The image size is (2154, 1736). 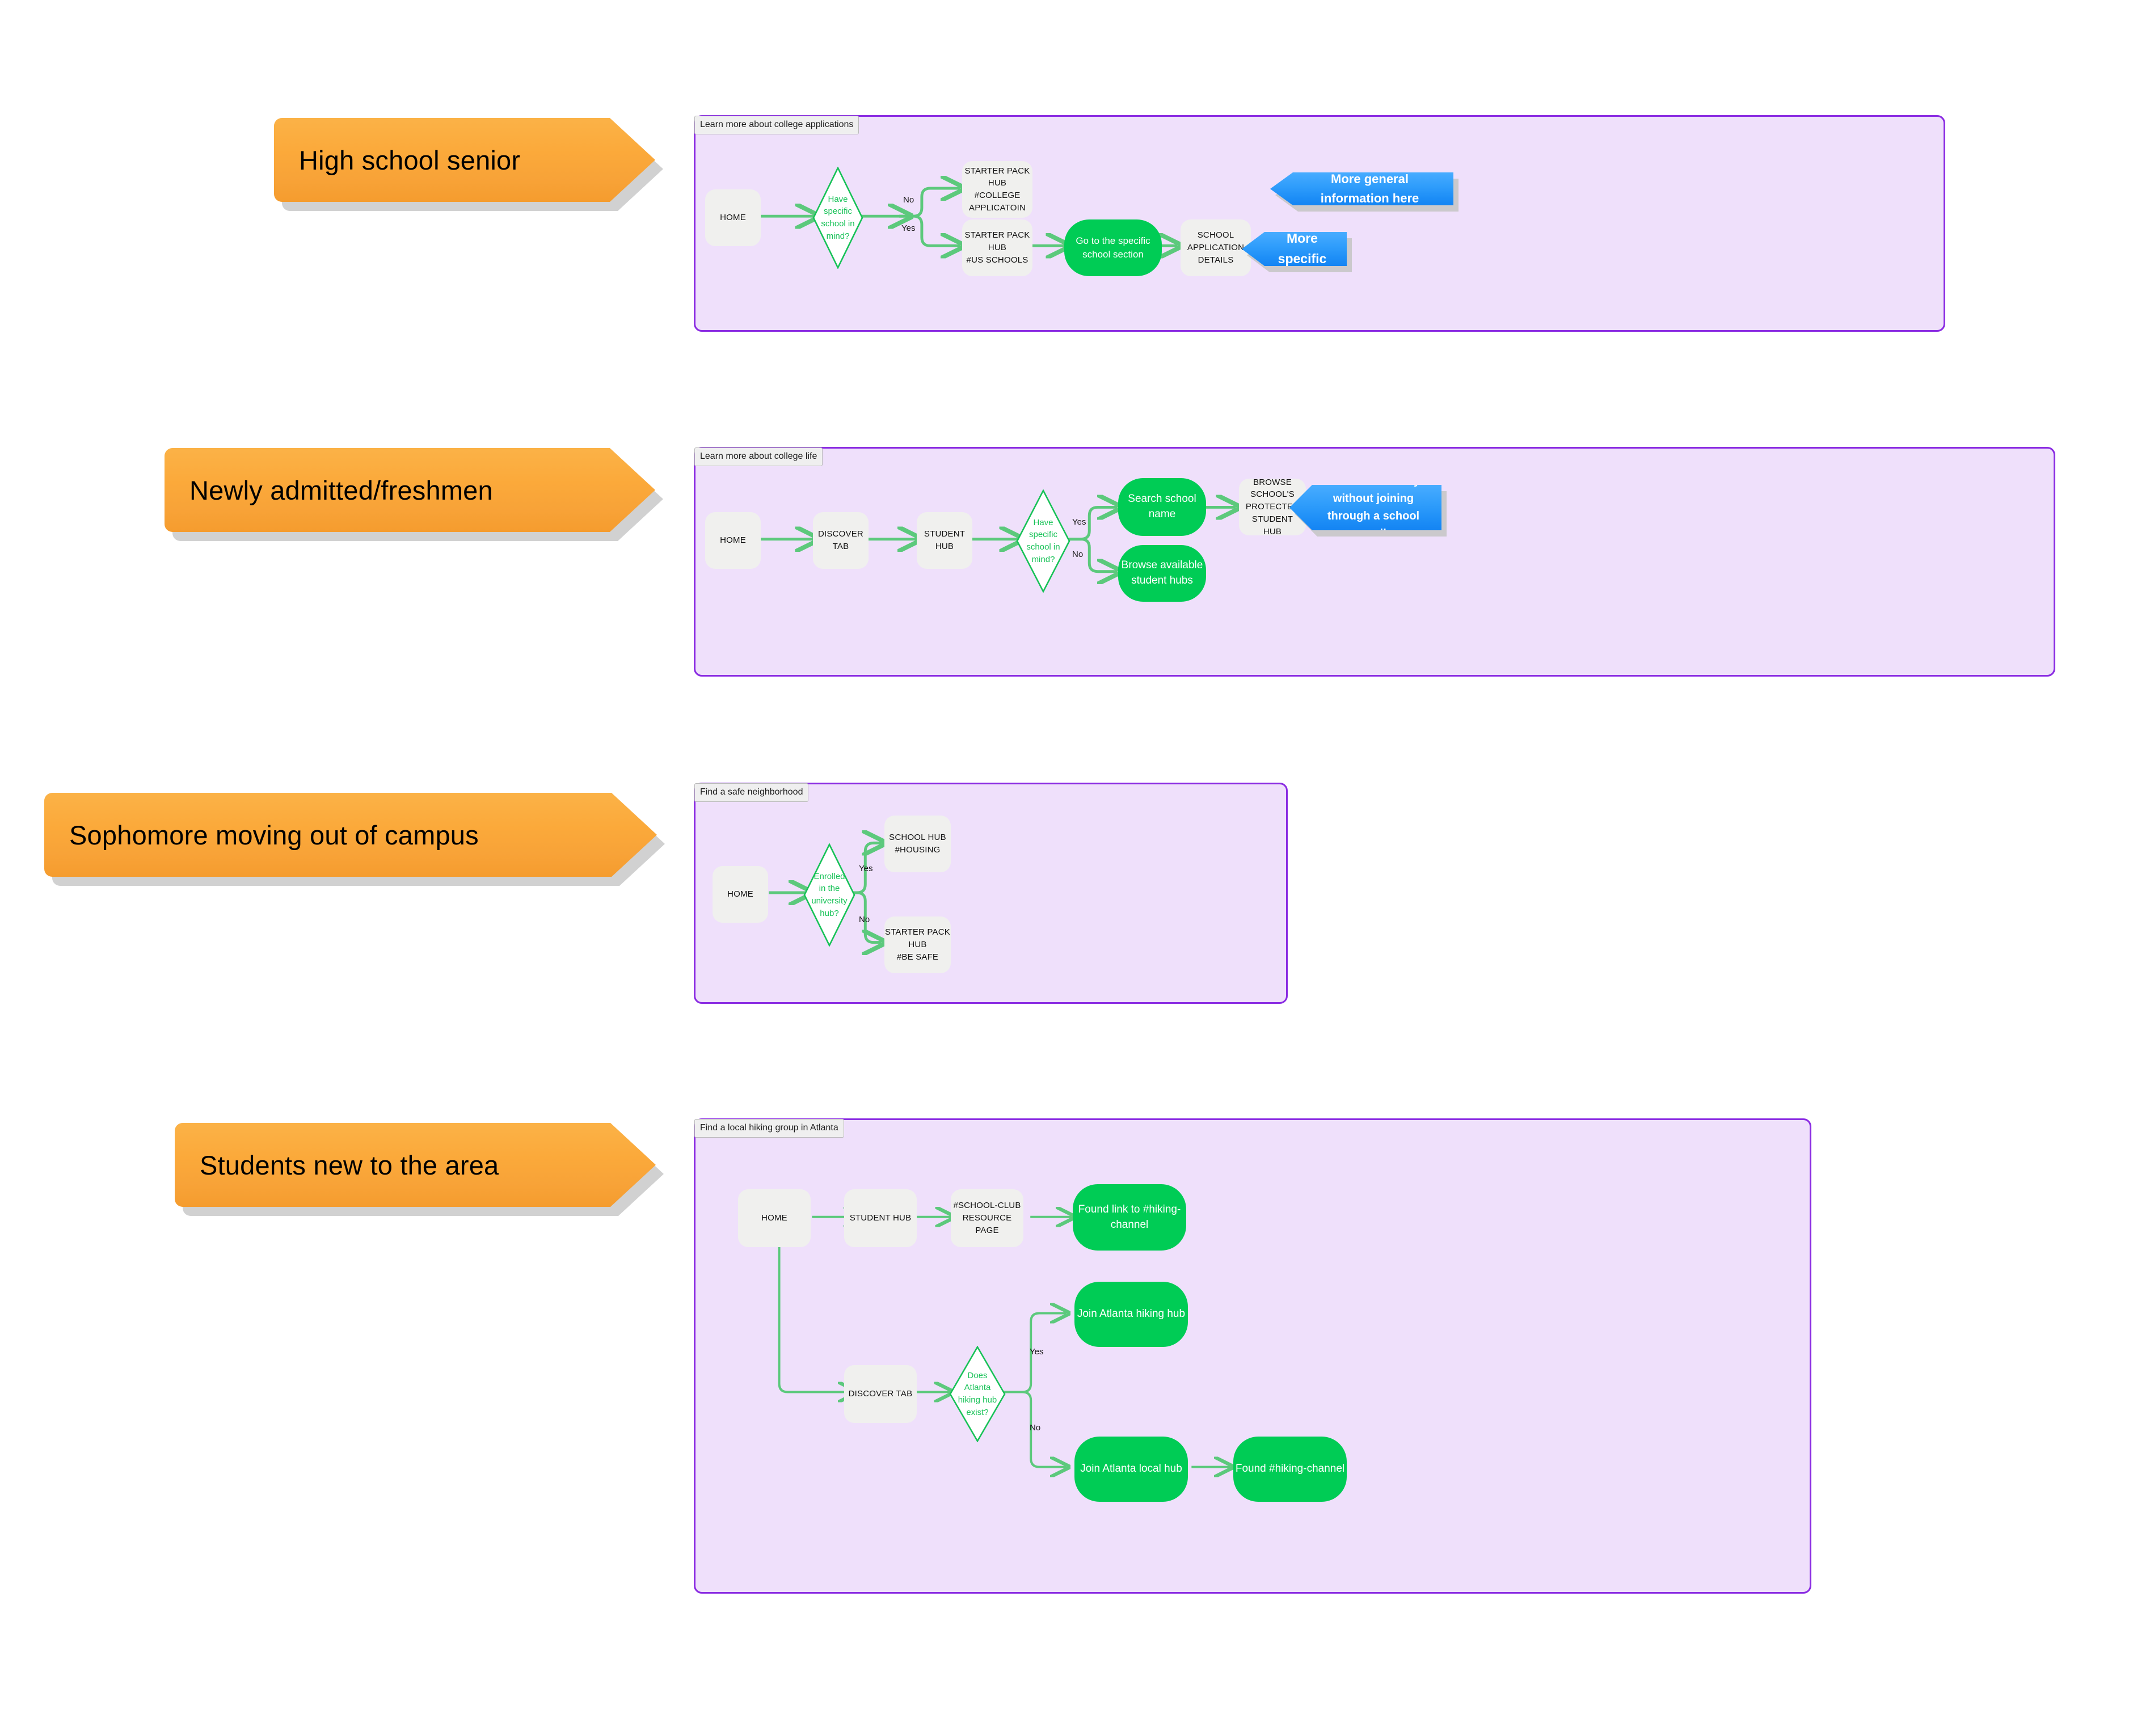 What do you see at coordinates (341, 490) in the screenshot?
I see `persona-banner-label: Newly admitted/freshmen` at bounding box center [341, 490].